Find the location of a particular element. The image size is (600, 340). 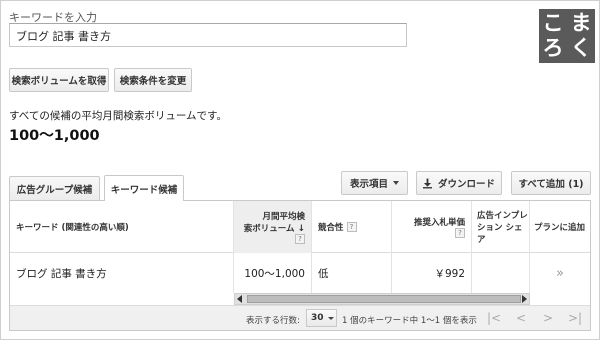

cell-suggested-bid: ￥992 is located at coordinates (432, 273).